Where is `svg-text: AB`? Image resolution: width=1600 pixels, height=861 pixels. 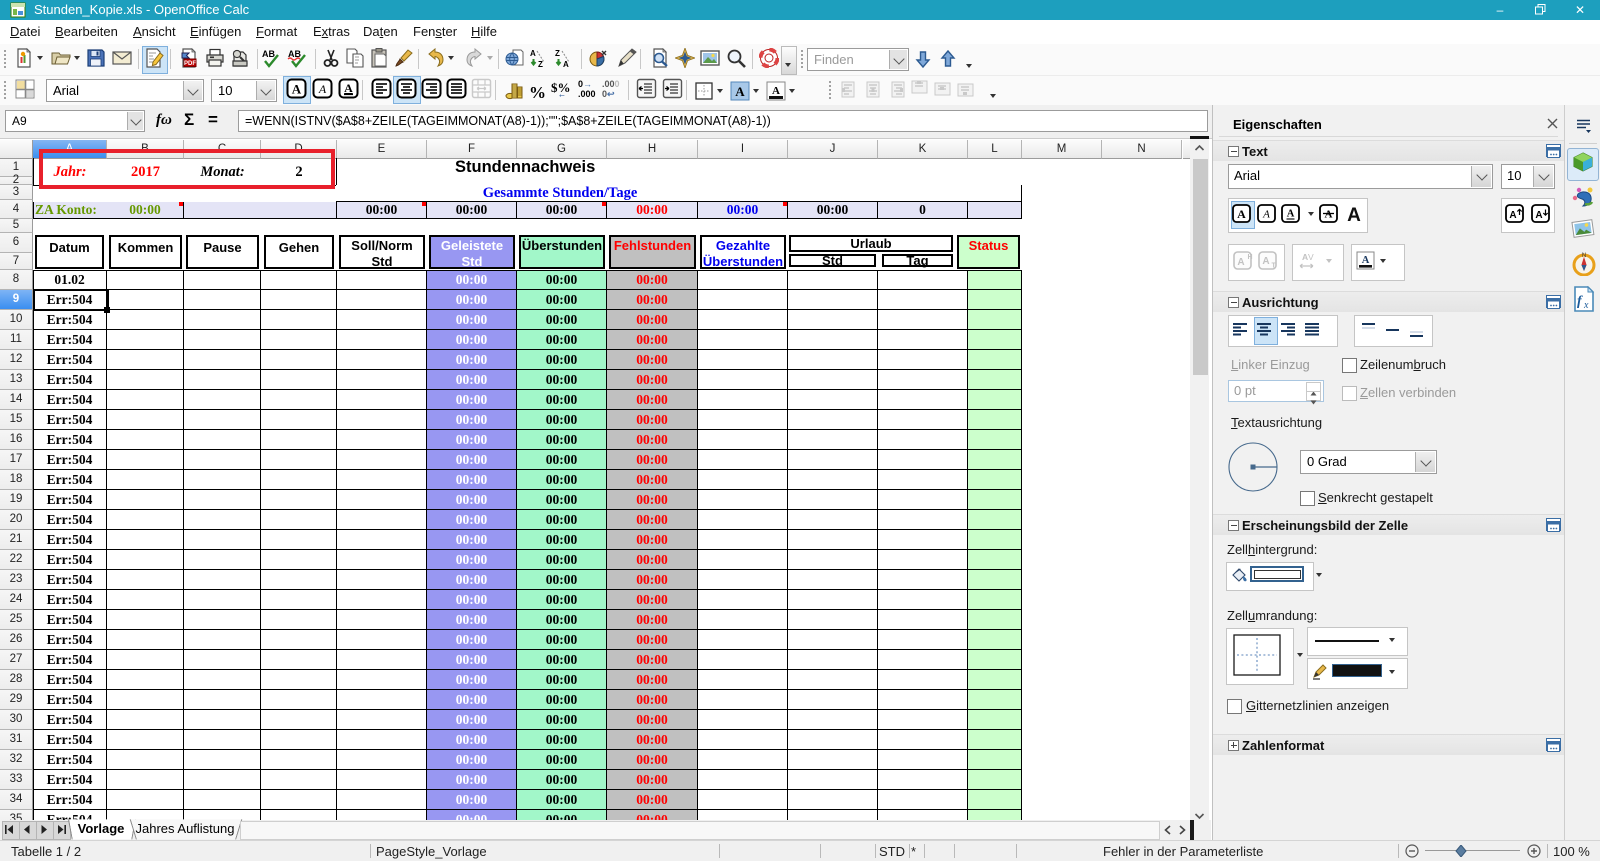 svg-text: AB is located at coordinates (268, 54).